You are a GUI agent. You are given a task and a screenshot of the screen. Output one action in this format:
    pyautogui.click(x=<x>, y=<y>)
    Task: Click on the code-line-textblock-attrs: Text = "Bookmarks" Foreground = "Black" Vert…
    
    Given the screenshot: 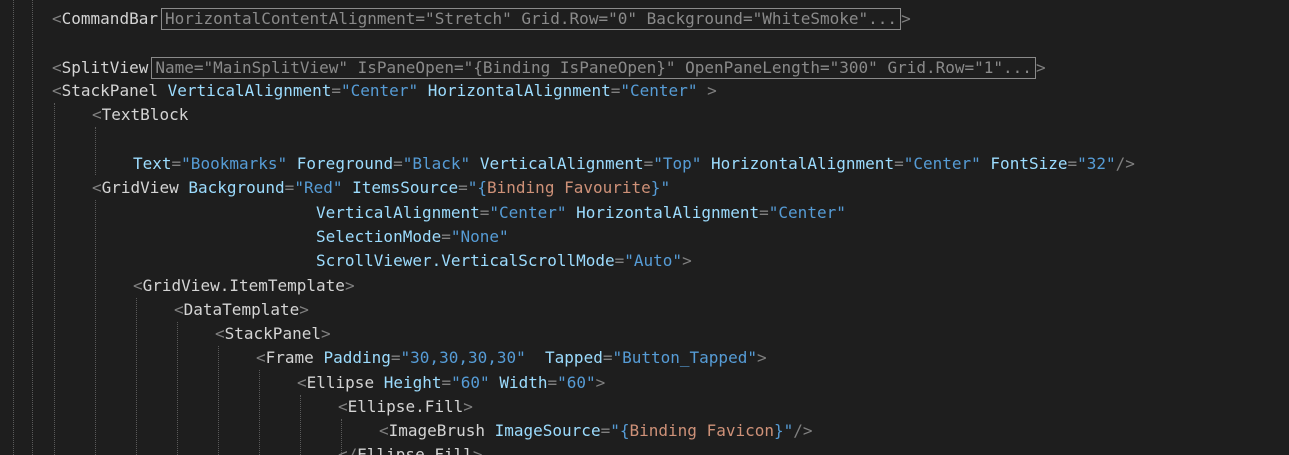 What is the action you would take?
    pyautogui.click(x=634, y=164)
    